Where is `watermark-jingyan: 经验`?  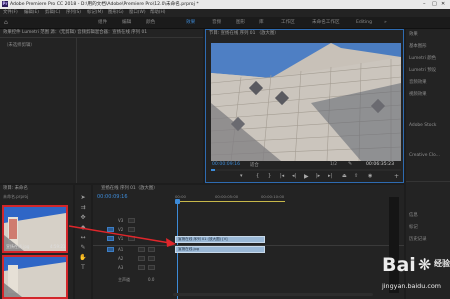
watermark-jingyan: 经验 is located at coordinates (442, 263).